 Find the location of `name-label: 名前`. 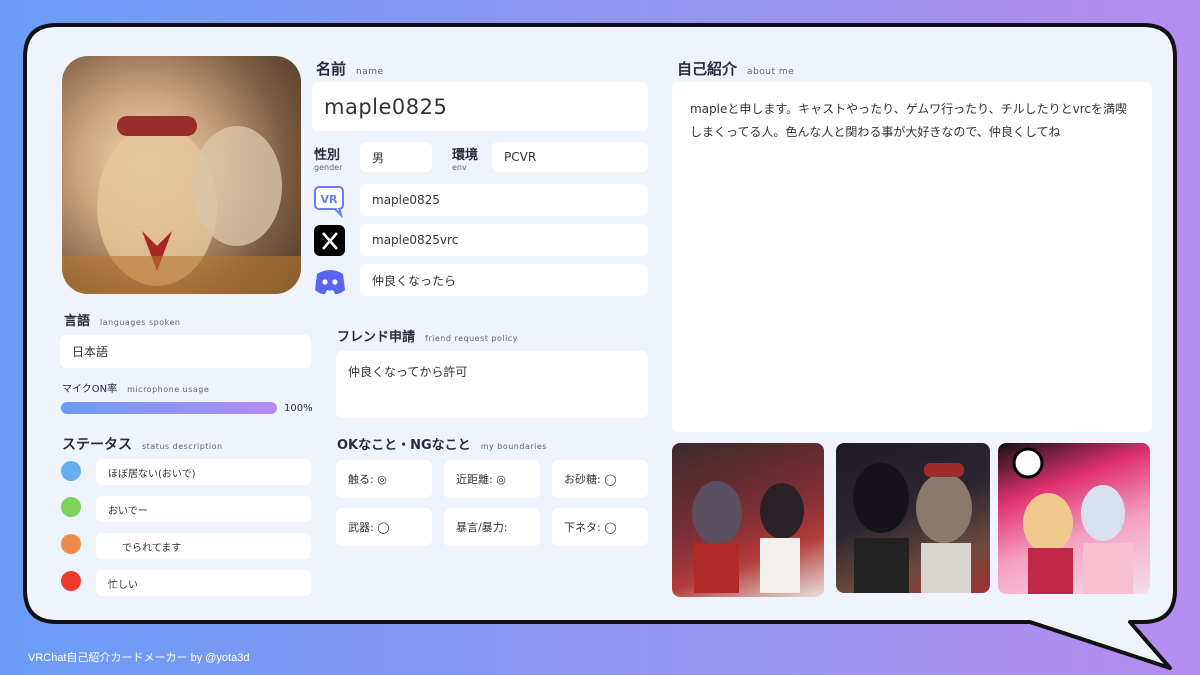

name-label: 名前 is located at coordinates (331, 69).